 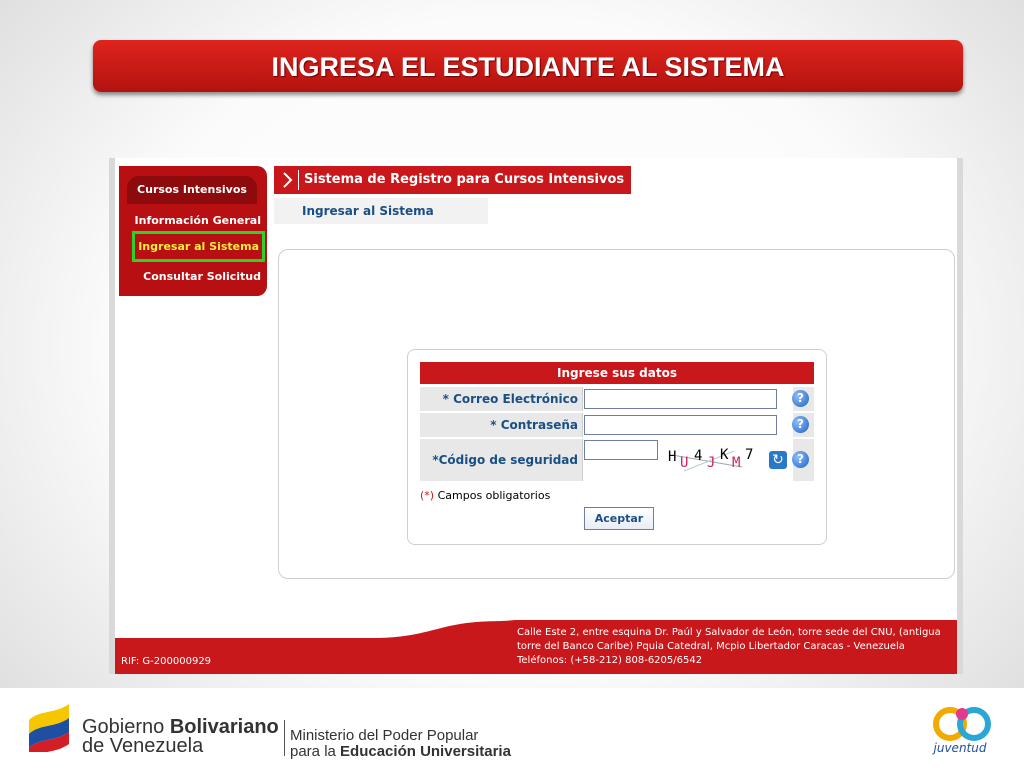 I want to click on ministry-line2-a: para la, so click(x=315, y=751).